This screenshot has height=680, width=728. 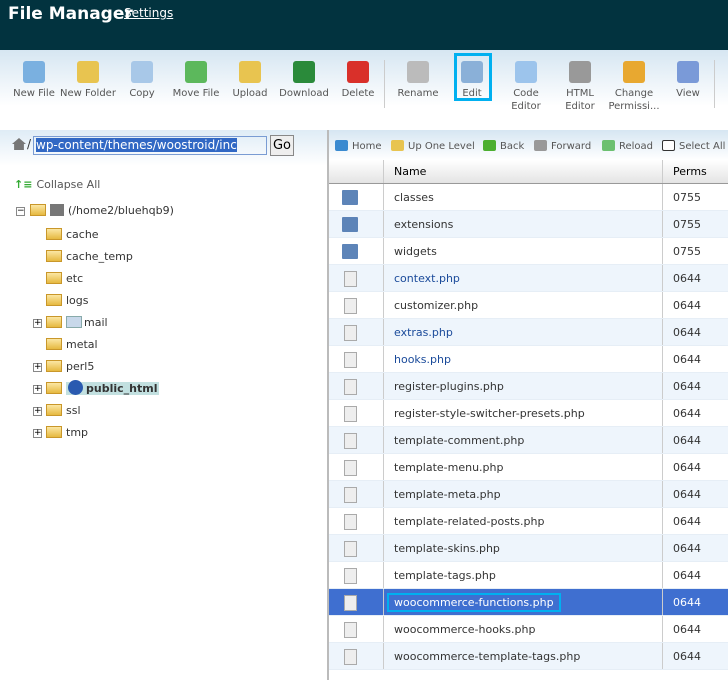 What do you see at coordinates (627, 146) in the screenshot?
I see `reload-button: Reload` at bounding box center [627, 146].